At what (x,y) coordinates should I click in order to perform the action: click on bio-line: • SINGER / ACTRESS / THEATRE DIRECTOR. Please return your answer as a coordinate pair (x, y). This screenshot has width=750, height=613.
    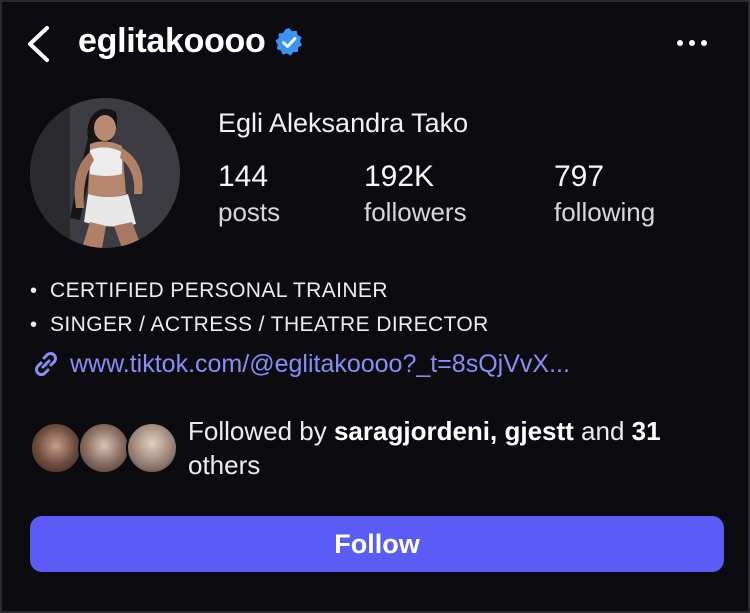
    Looking at the image, I should click on (259, 325).